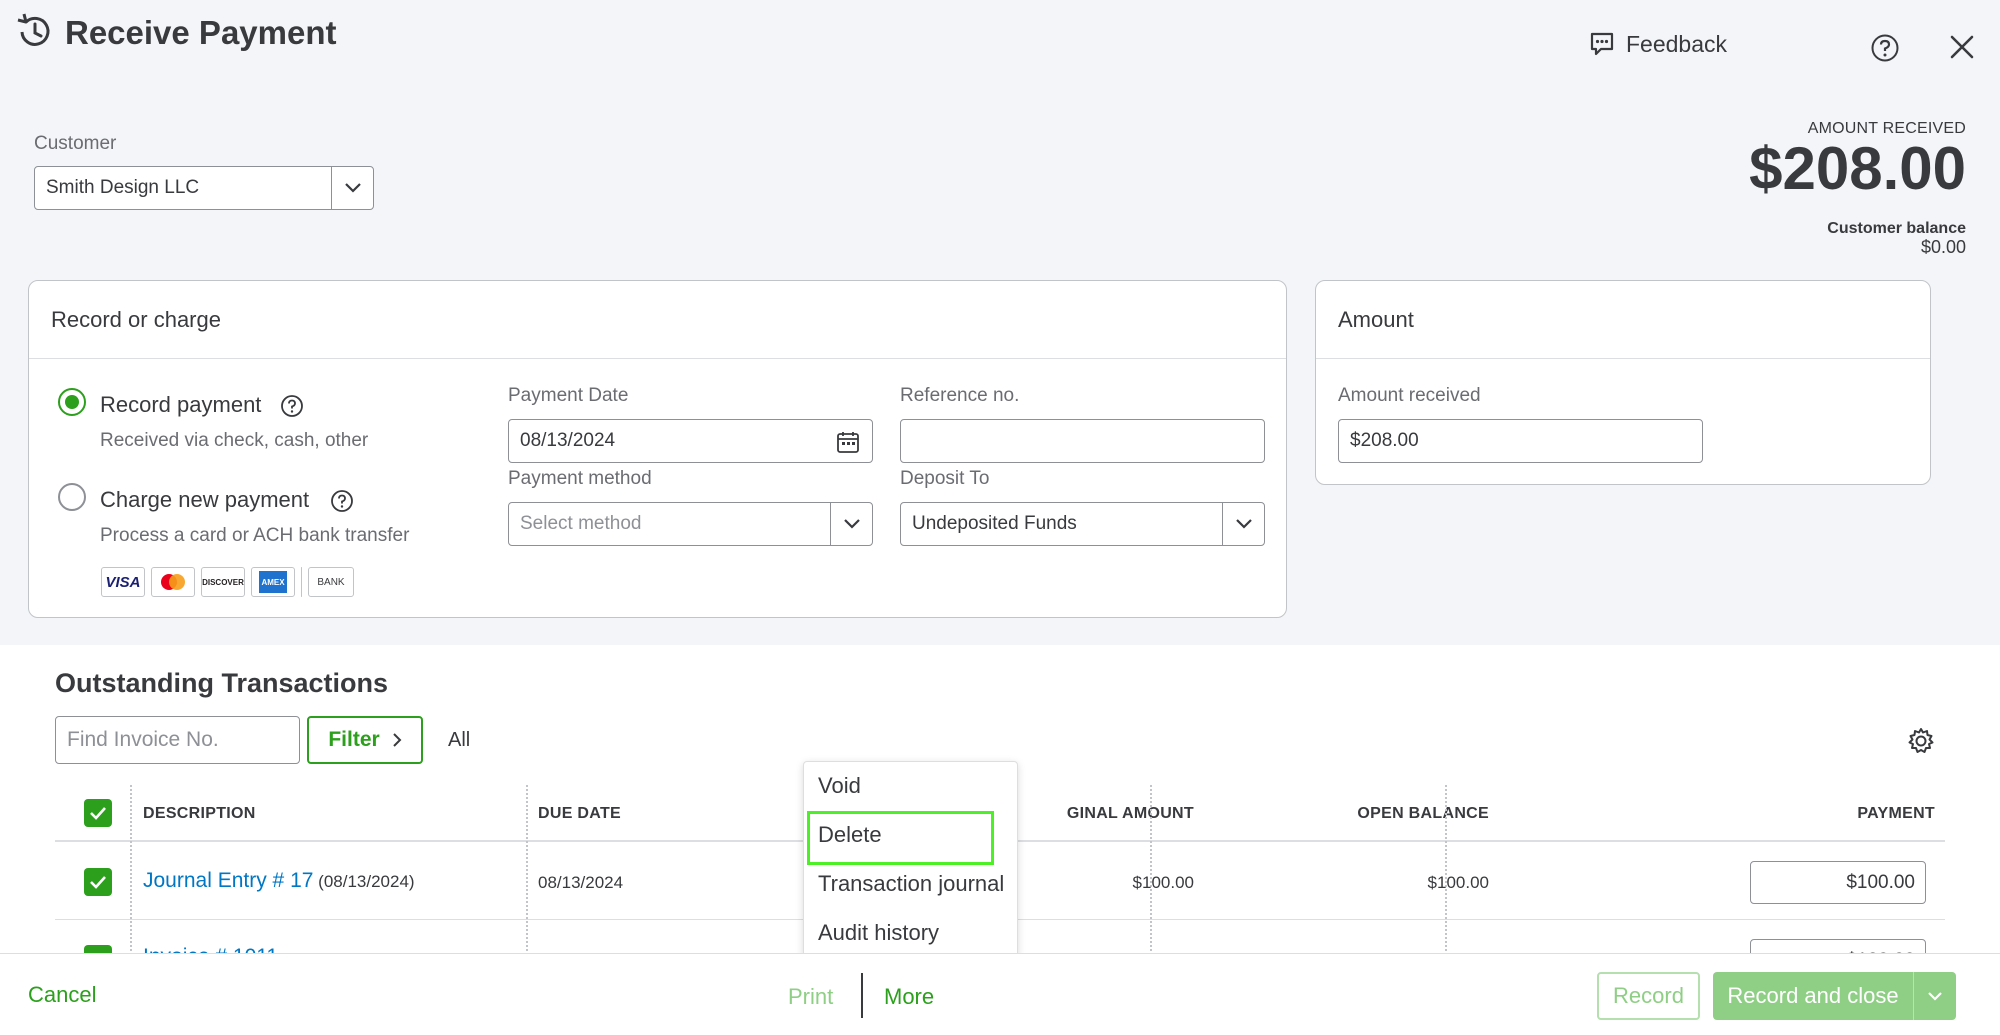 Image resolution: width=2000 pixels, height=1035 pixels. I want to click on history-icon, so click(34, 32).